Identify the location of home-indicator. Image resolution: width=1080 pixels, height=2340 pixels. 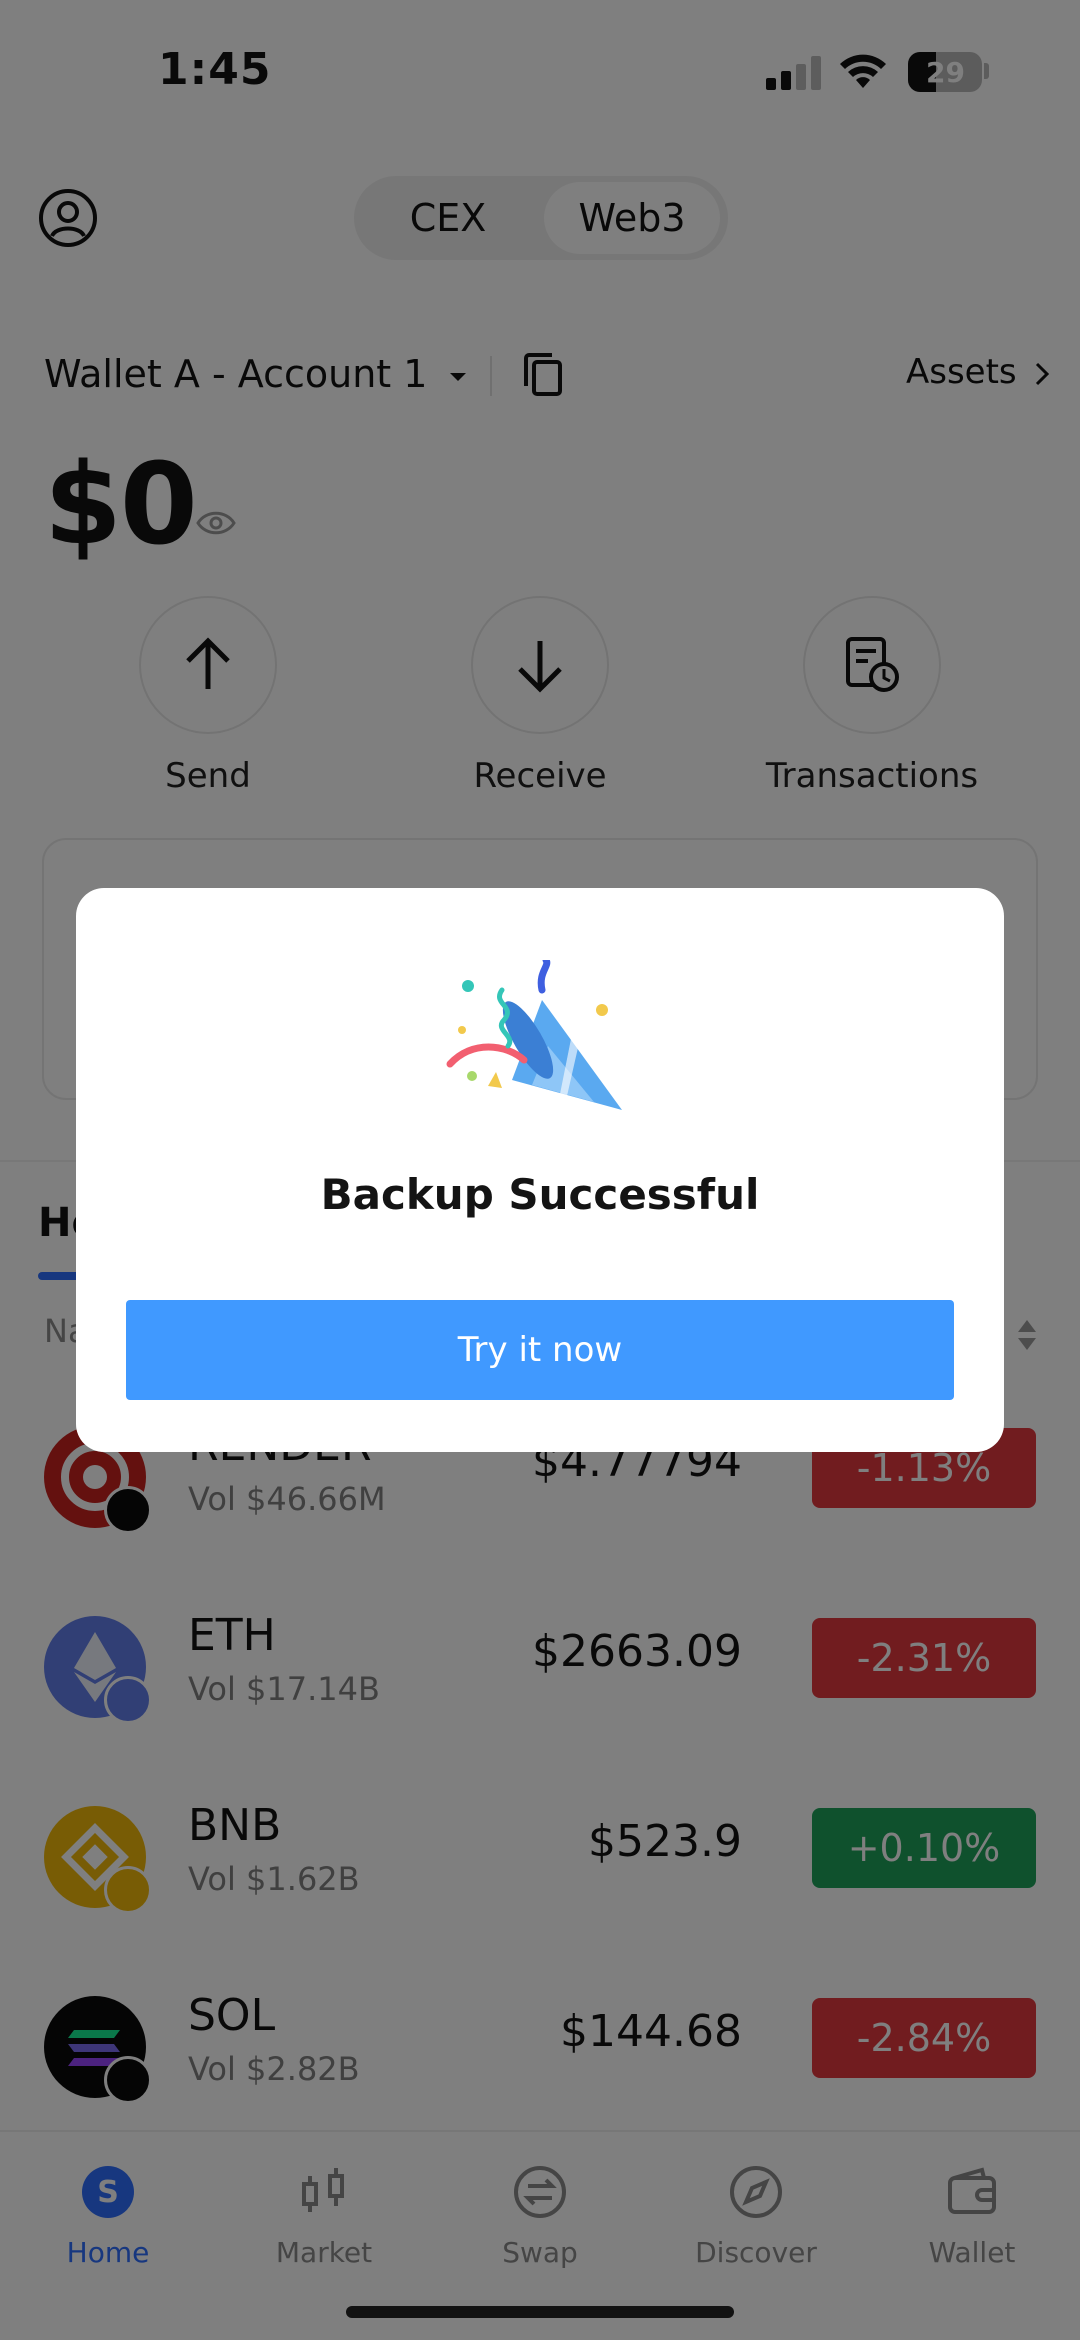
(540, 2312).